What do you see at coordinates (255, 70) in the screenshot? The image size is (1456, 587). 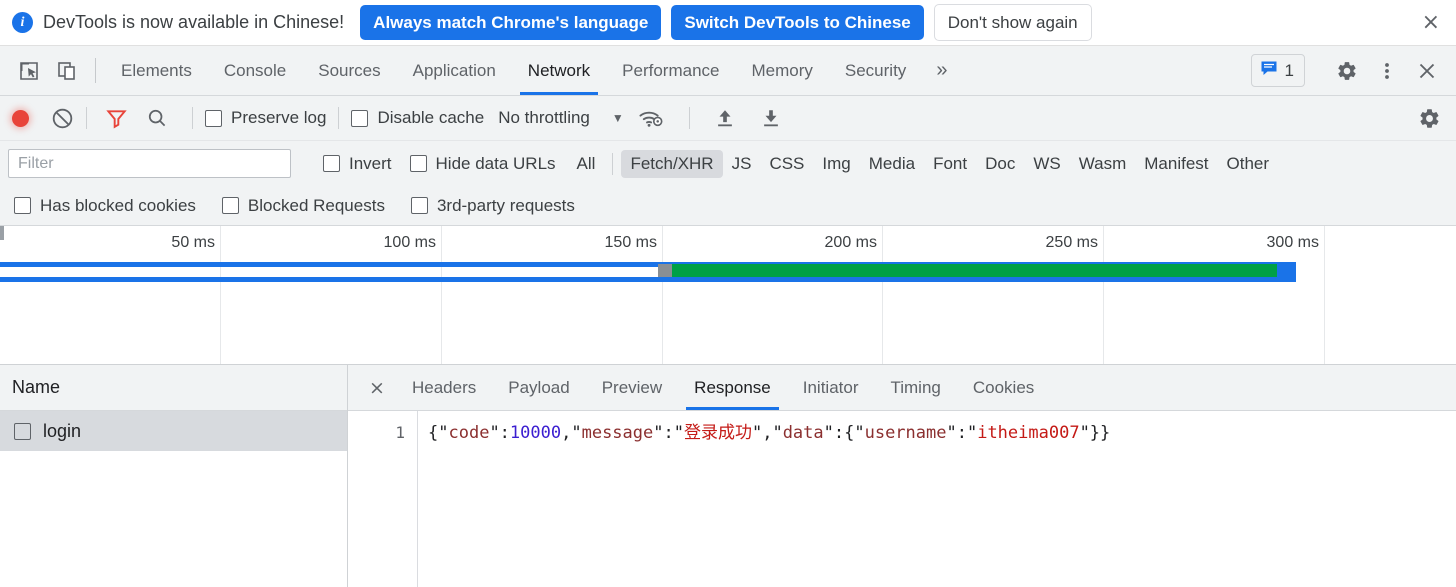 I see `tab-console: Console` at bounding box center [255, 70].